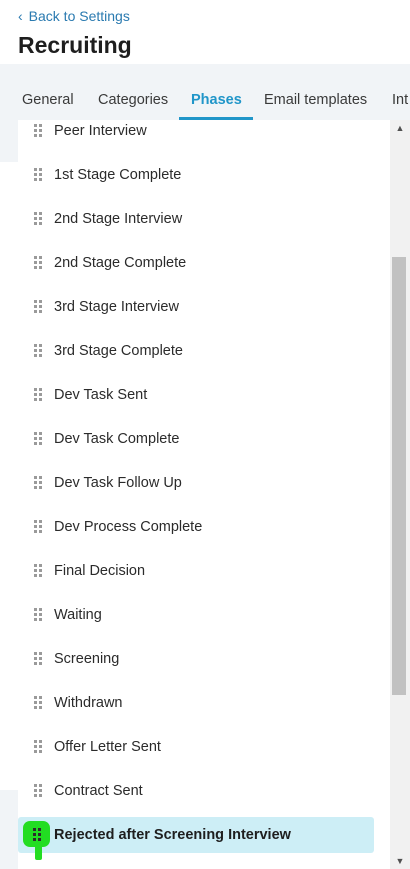 The width and height of the screenshot is (410, 869). What do you see at coordinates (101, 395) in the screenshot?
I see `phase-label: Dev Task Sent` at bounding box center [101, 395].